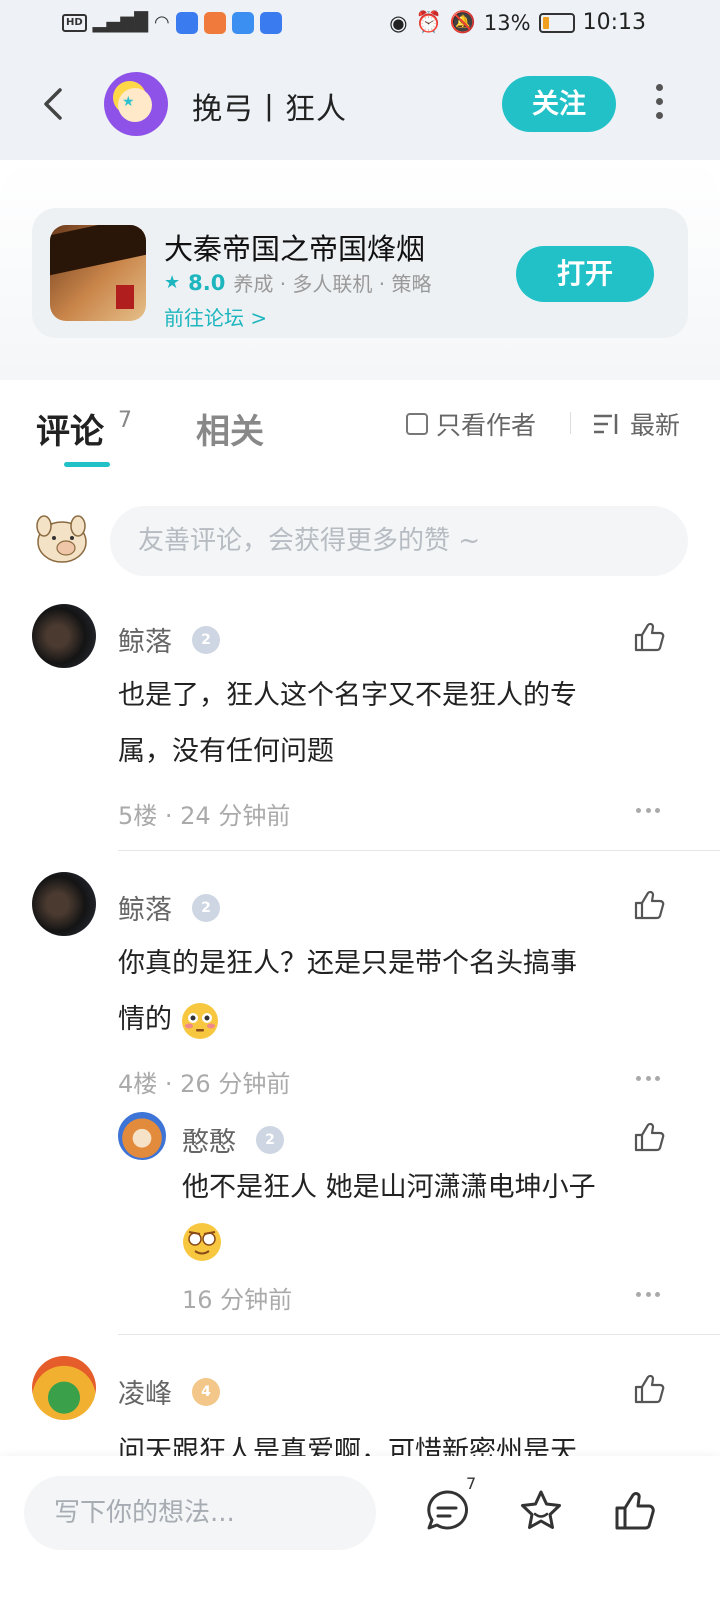  Describe the element at coordinates (204, 816) in the screenshot. I see `comment-footer: 5楼 · 24 分钟前` at that location.